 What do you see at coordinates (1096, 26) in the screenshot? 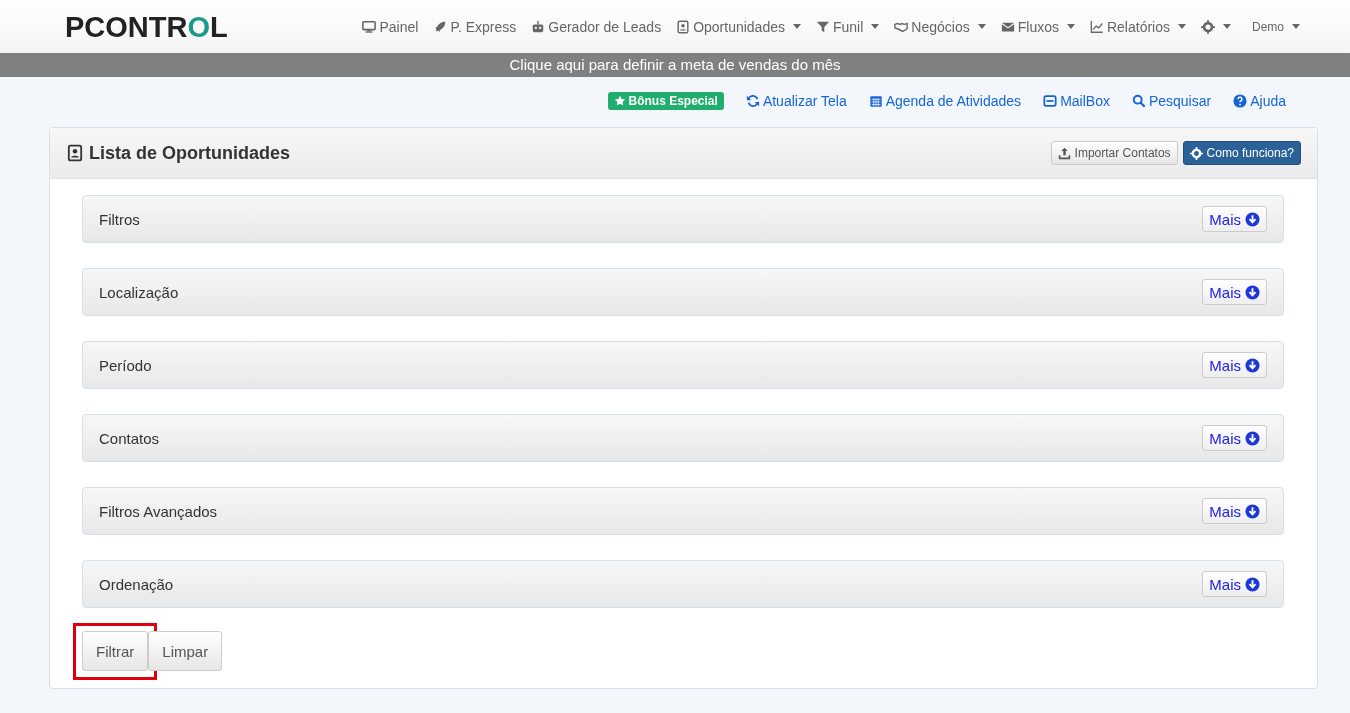
I see `line-chart-icon` at bounding box center [1096, 26].